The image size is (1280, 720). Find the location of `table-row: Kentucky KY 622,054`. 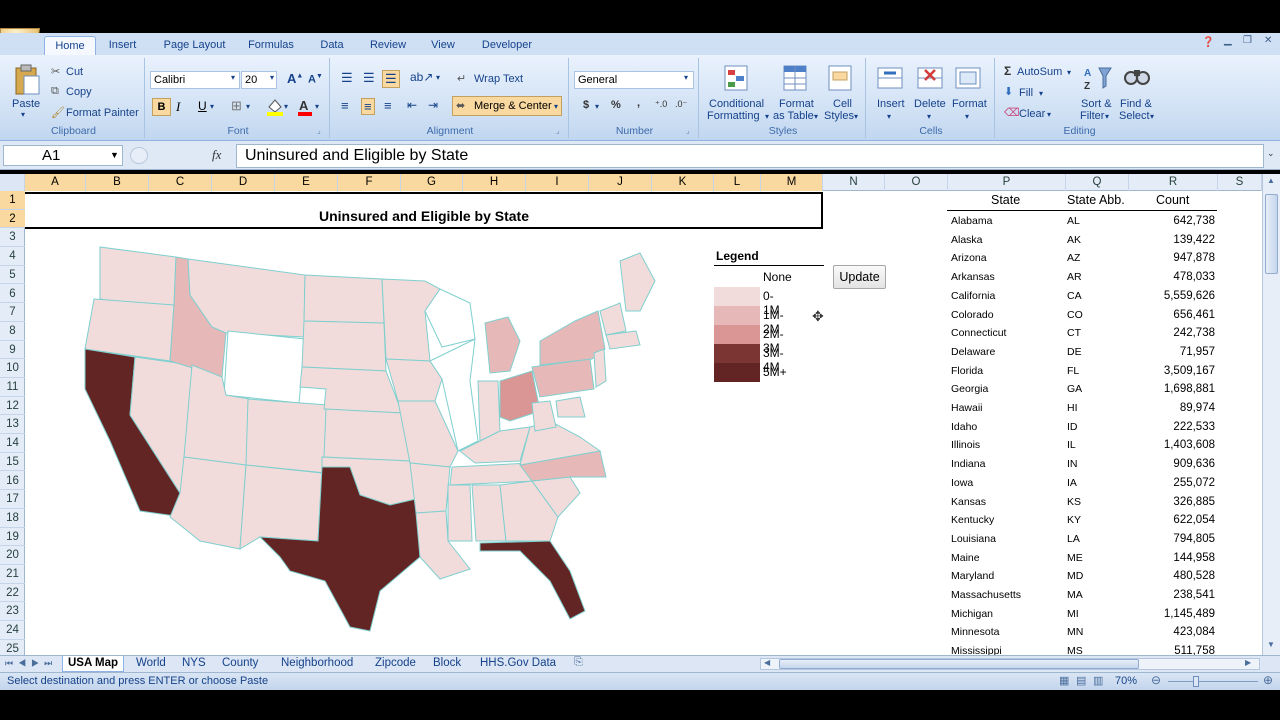

table-row: Kentucky KY 622,054 is located at coordinates (1082, 520).